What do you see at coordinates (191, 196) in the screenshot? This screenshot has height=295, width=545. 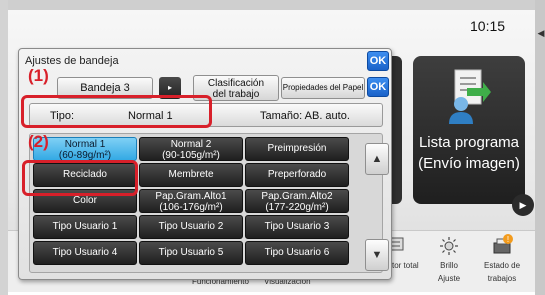 I see `paper-type-name: Pap.Gram.Alto1` at bounding box center [191, 196].